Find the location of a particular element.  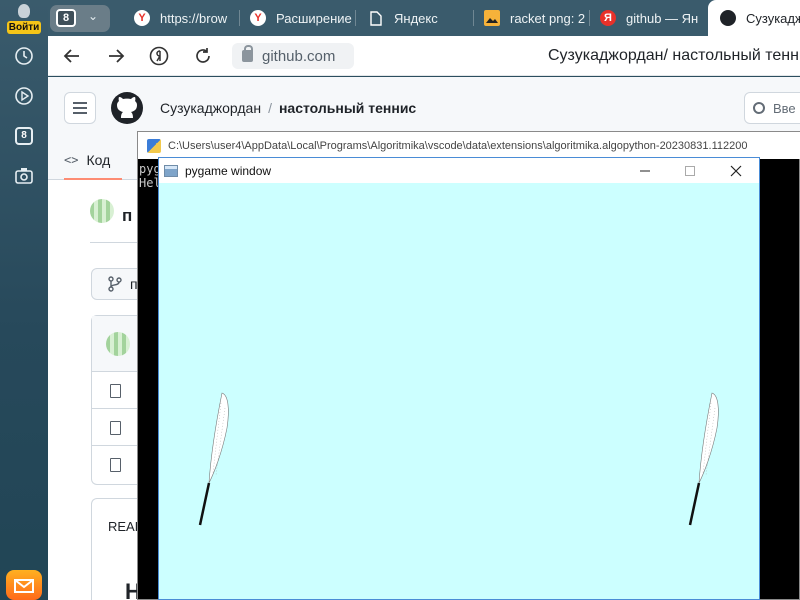

github-icon is located at coordinates (728, 18).